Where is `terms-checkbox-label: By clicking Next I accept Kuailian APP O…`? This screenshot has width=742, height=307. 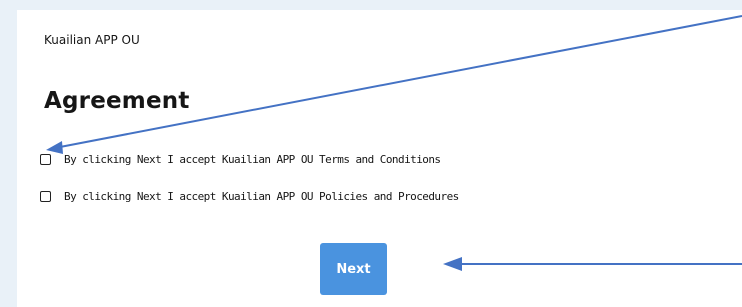 terms-checkbox-label: By clicking Next I accept Kuailian APP O… is located at coordinates (252, 159).